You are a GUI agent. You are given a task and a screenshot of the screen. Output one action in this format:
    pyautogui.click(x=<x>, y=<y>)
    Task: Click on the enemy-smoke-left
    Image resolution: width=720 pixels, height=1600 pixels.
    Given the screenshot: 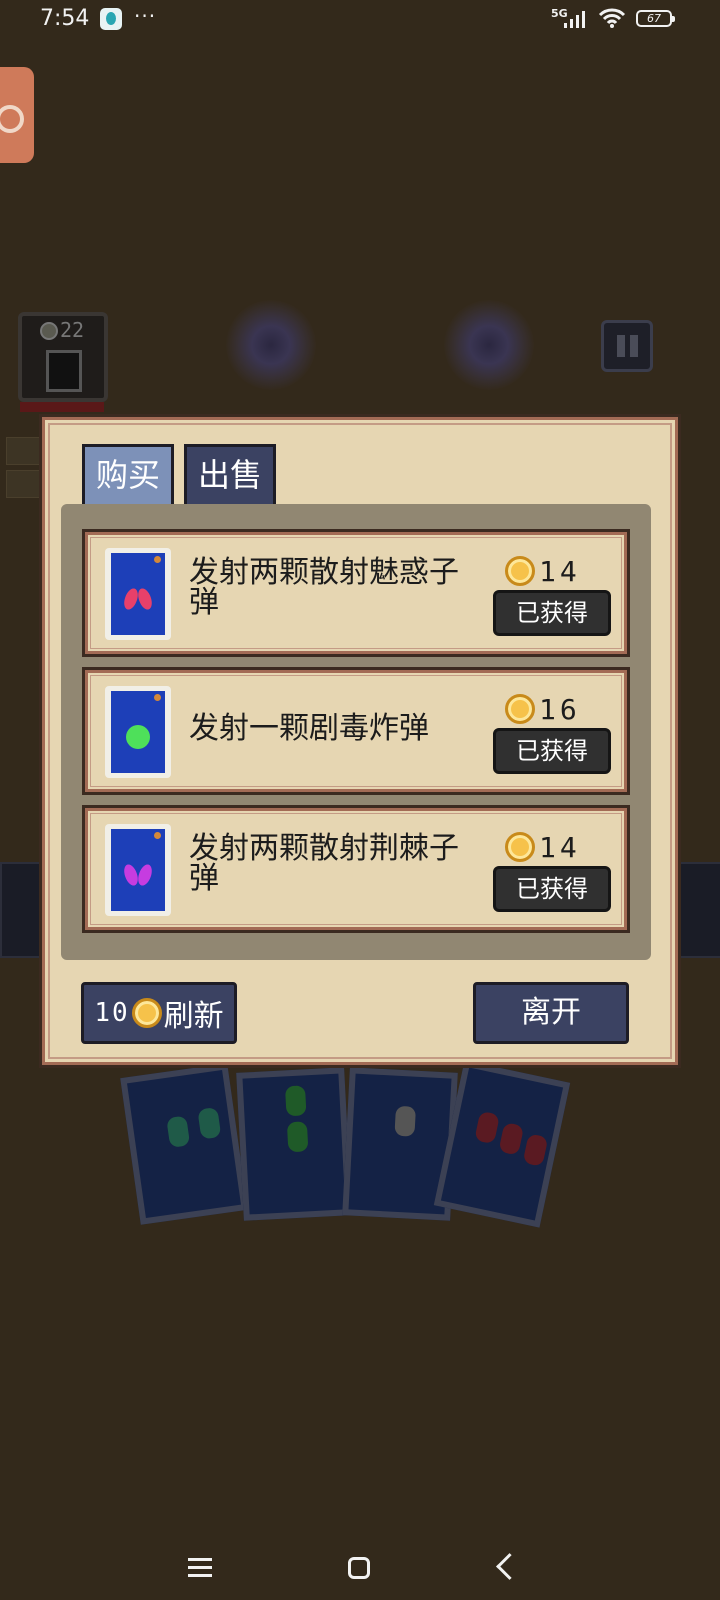 What is the action you would take?
    pyautogui.click(x=271, y=345)
    